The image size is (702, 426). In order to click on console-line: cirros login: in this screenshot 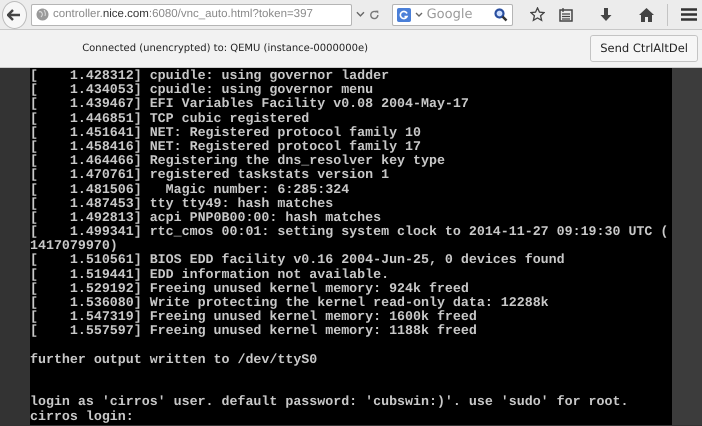, I will do `click(82, 417)`.